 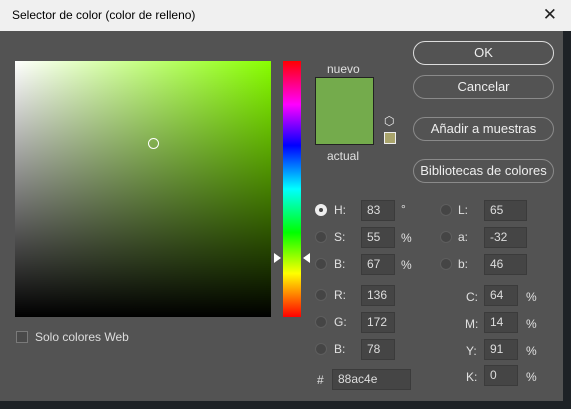 I want to click on a-label: a:, so click(x=463, y=237).